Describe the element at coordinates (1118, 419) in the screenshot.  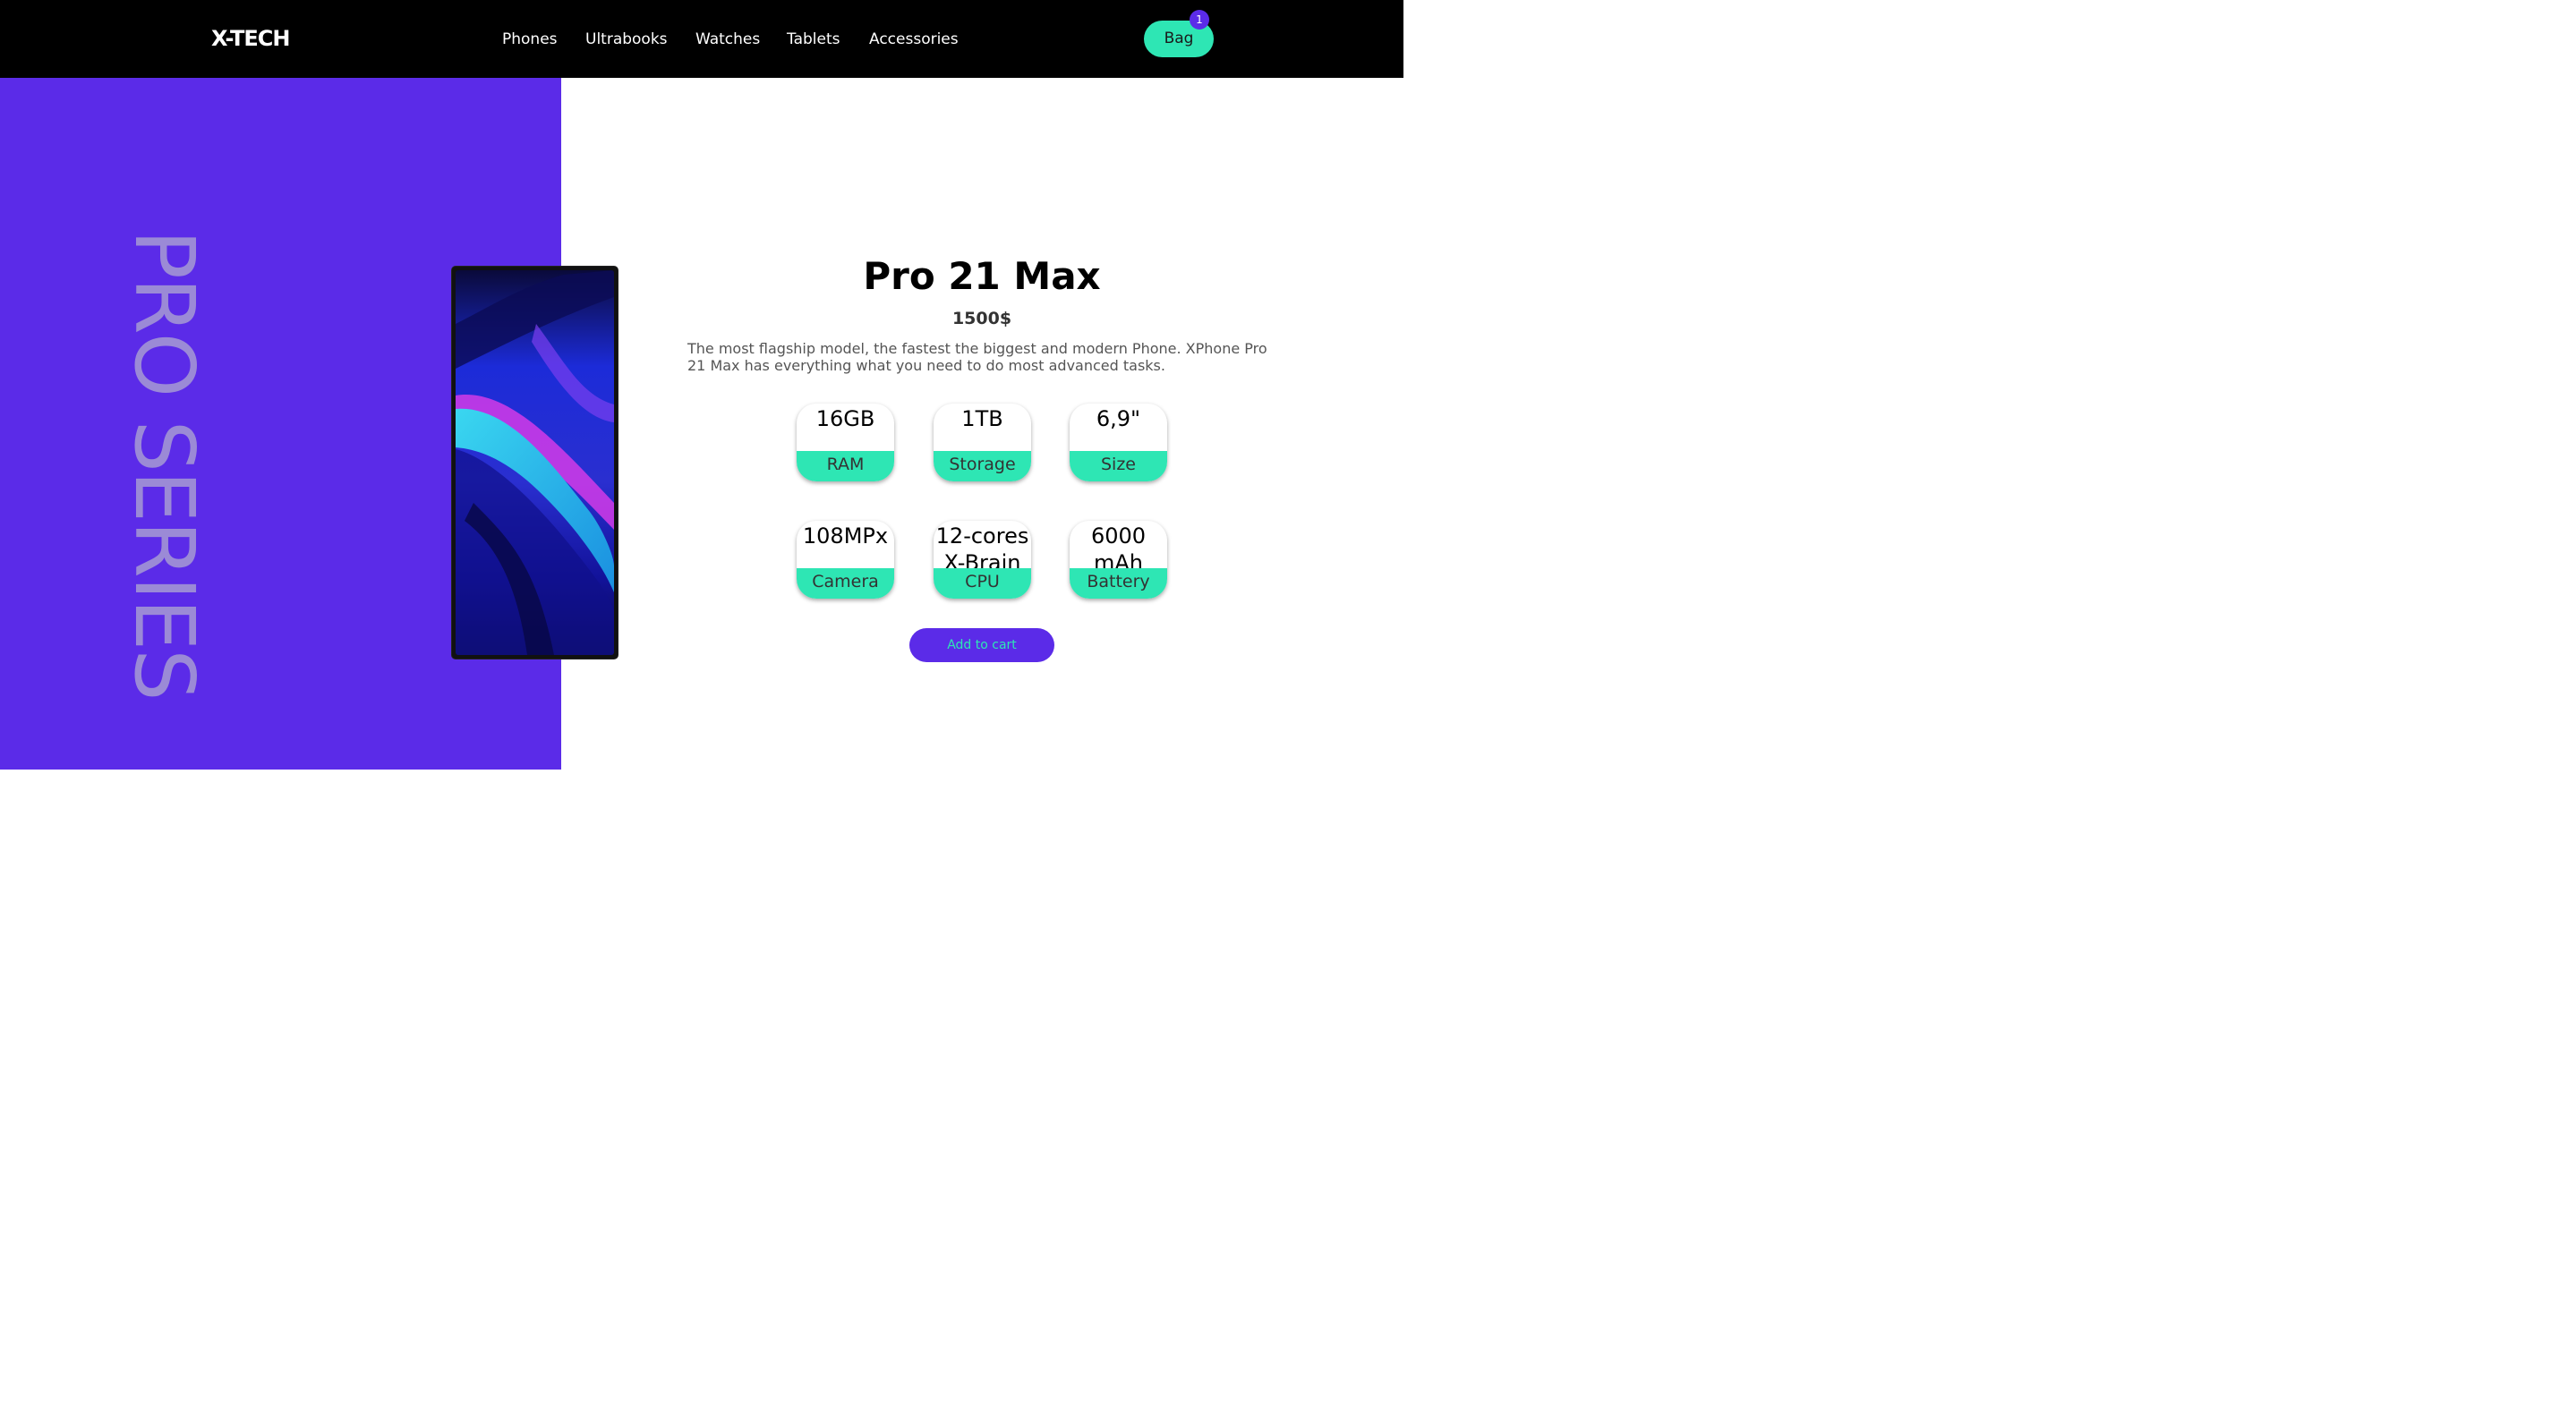
I see `spec-value: 6,9"` at that location.